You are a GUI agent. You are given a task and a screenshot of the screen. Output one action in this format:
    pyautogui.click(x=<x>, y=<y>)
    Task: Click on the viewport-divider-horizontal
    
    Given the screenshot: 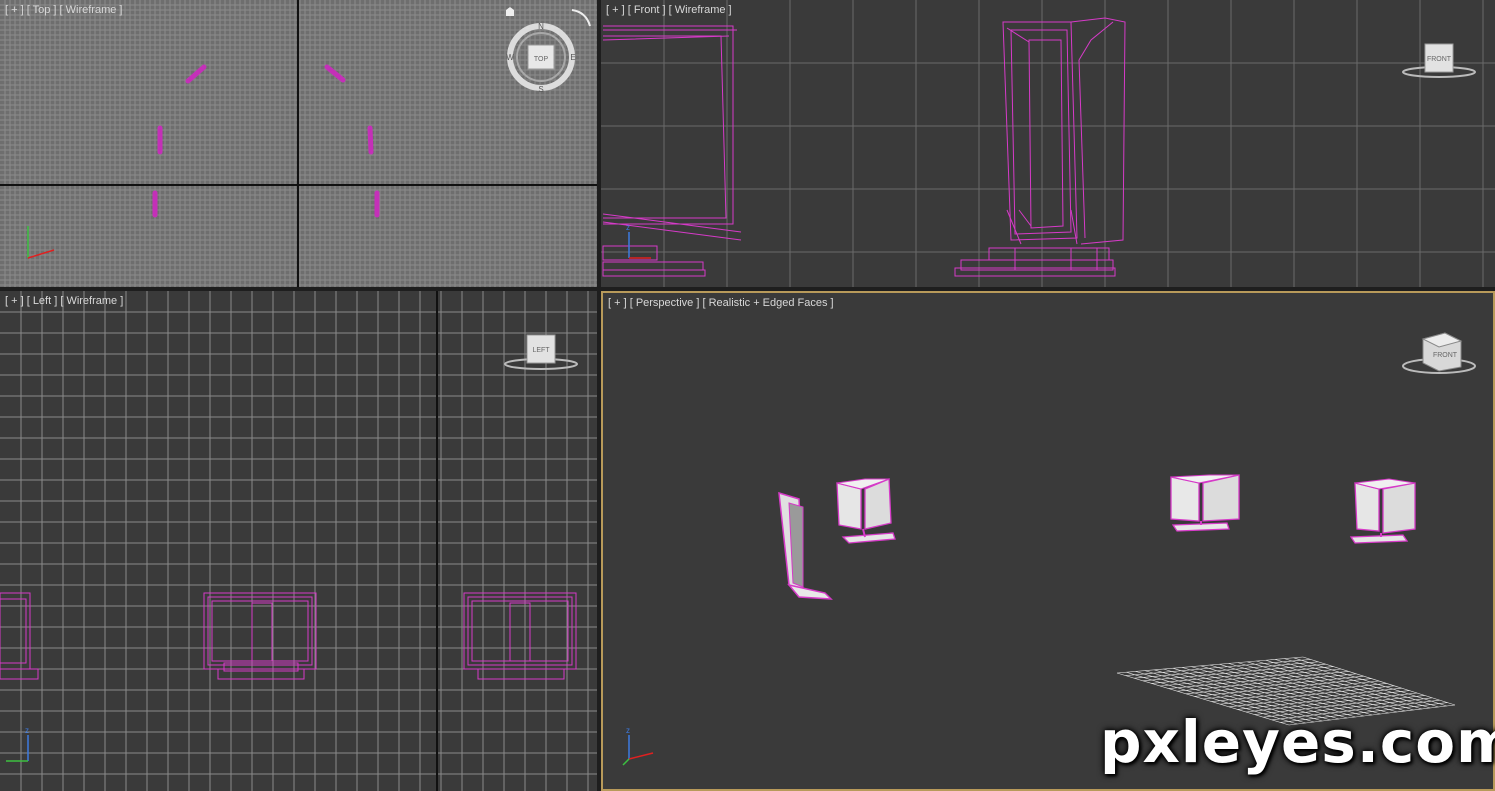 What is the action you would take?
    pyautogui.click(x=747, y=289)
    